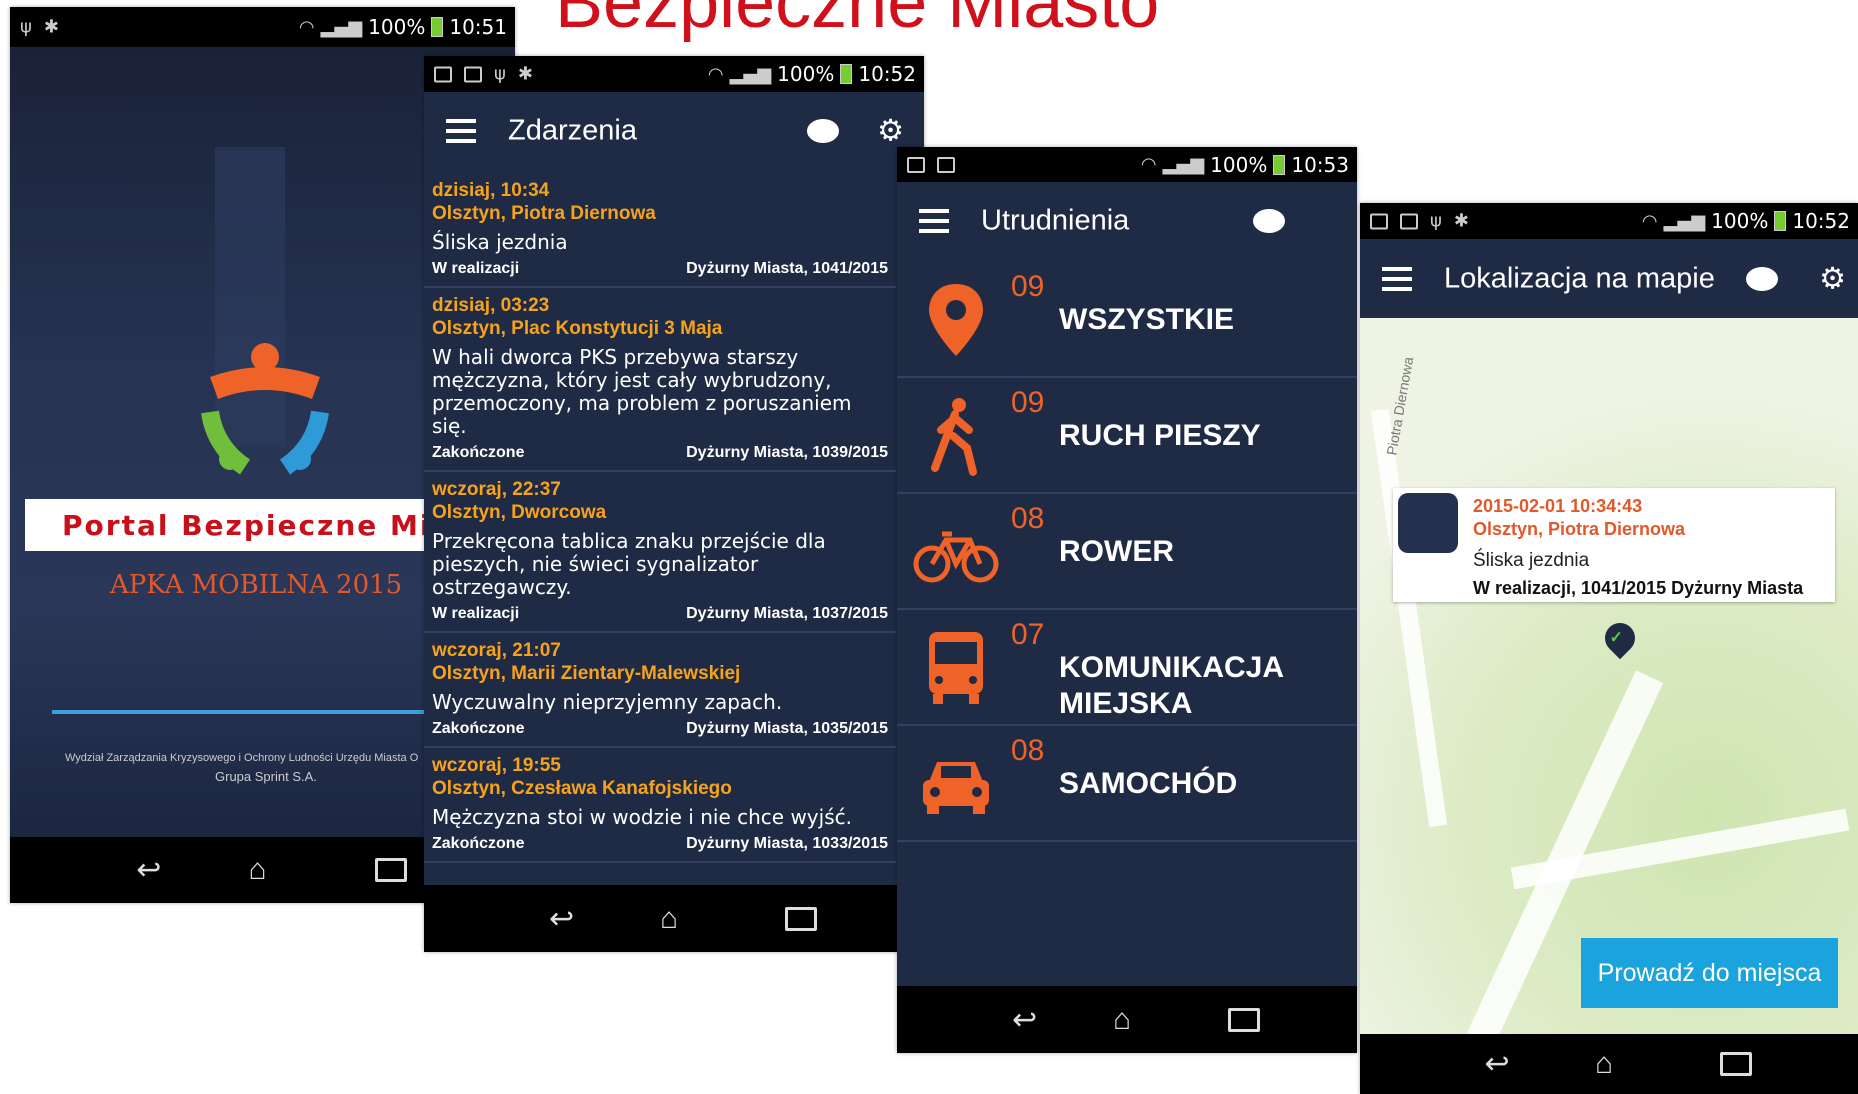 The height and width of the screenshot is (1094, 1858). Describe the element at coordinates (500, 242) in the screenshot. I see `event-description: Śliska jezdnia` at that location.